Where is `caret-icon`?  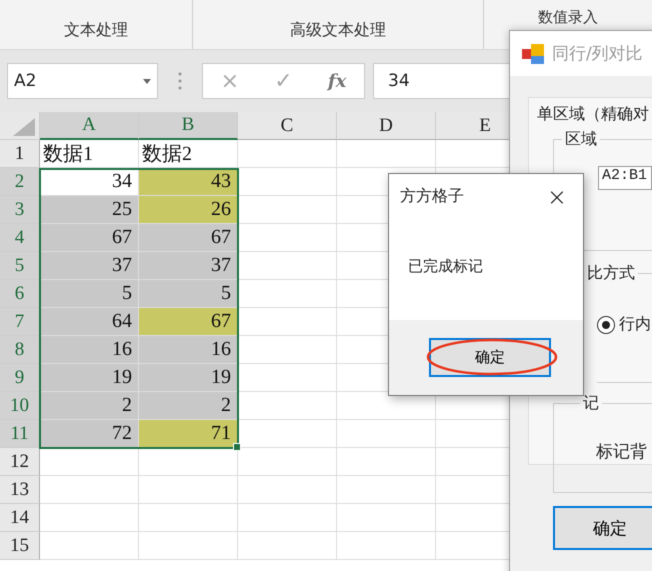
caret-icon is located at coordinates (147, 81).